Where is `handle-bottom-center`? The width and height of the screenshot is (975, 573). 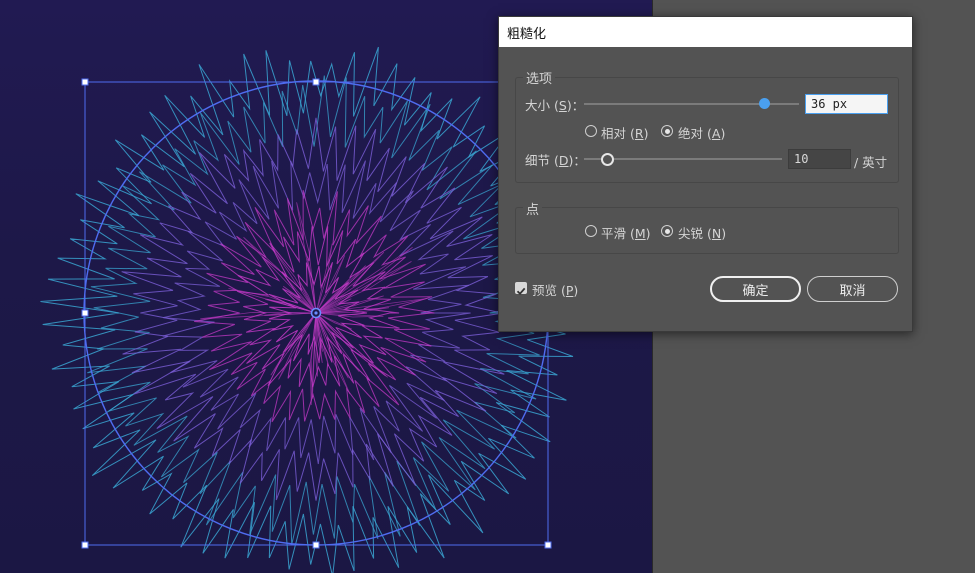
handle-bottom-center is located at coordinates (316, 545).